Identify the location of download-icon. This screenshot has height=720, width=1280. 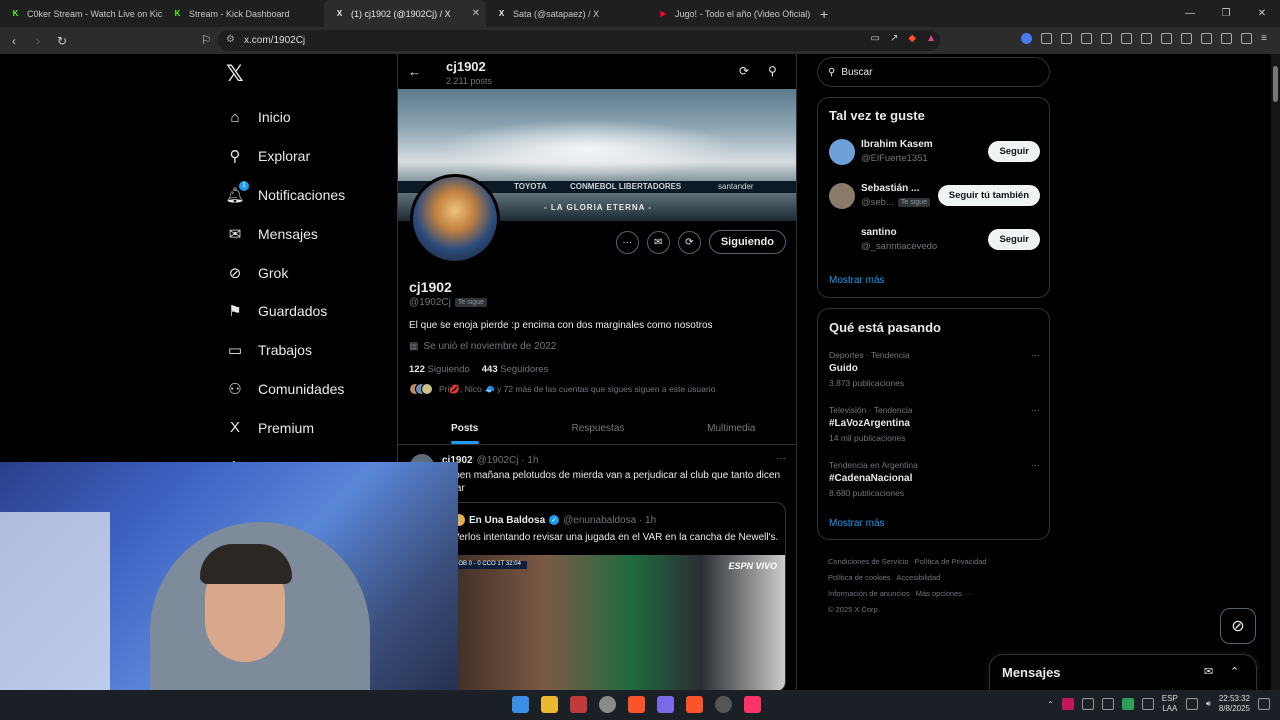
(1106, 38).